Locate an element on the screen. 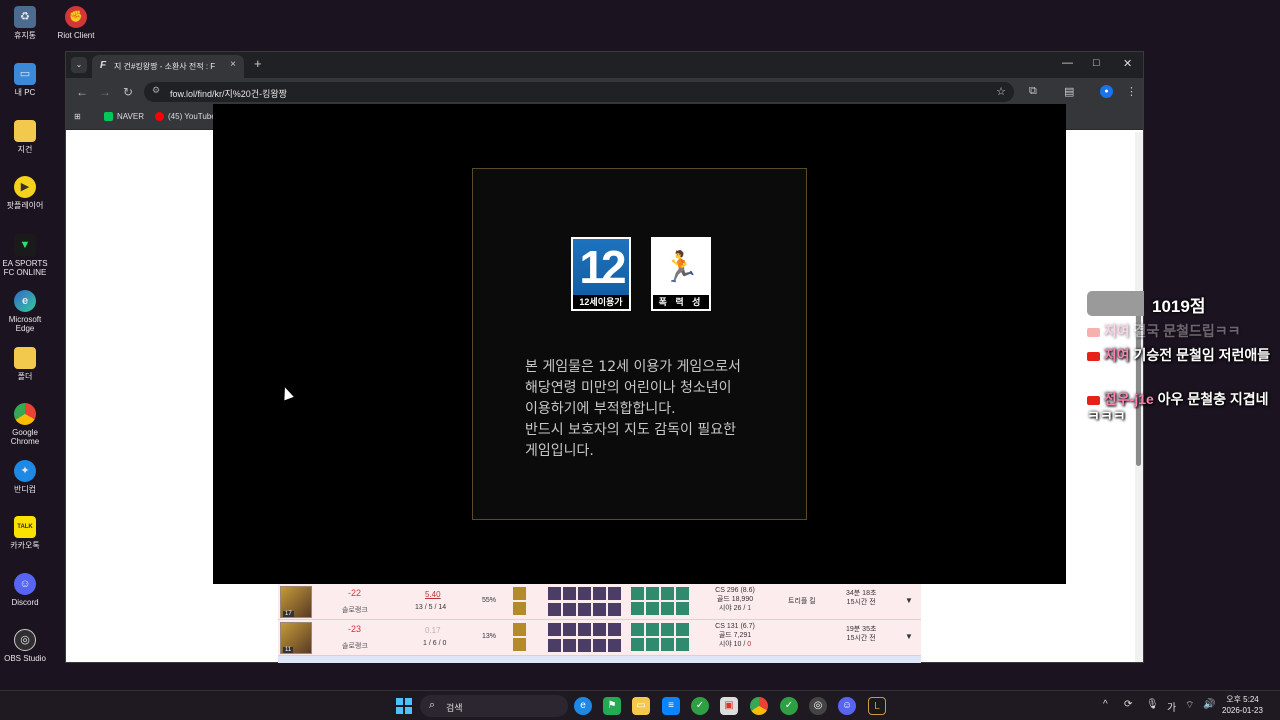  wifi-icon: ⌔ is located at coordinates (1189, 705).